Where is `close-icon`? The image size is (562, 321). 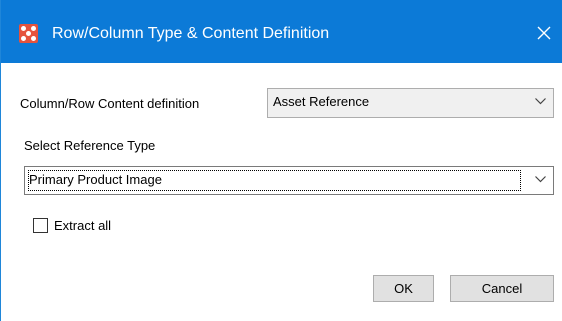
close-icon is located at coordinates (544, 33).